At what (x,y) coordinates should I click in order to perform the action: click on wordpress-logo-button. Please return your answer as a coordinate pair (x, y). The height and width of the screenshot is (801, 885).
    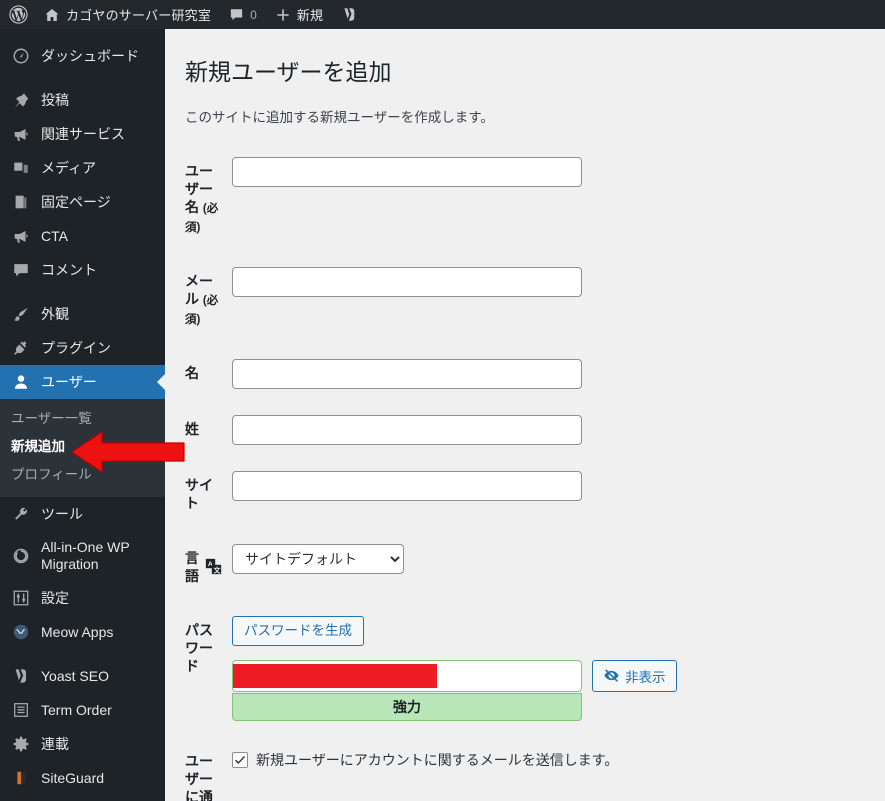
    Looking at the image, I should click on (17, 14).